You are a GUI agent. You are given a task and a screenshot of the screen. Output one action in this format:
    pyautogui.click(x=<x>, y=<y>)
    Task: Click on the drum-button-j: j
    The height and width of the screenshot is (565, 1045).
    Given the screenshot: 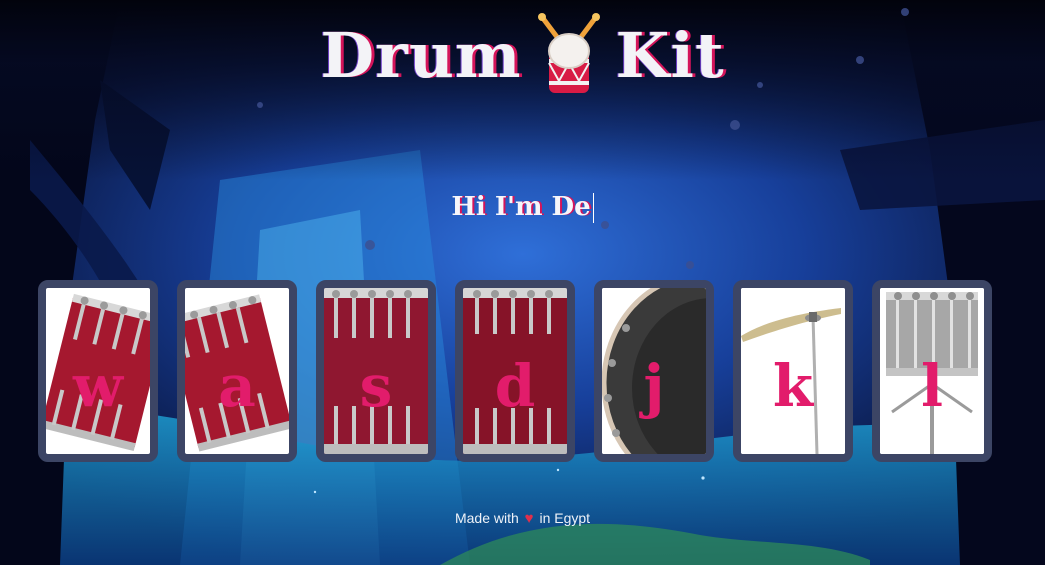 What is the action you would take?
    pyautogui.click(x=654, y=371)
    